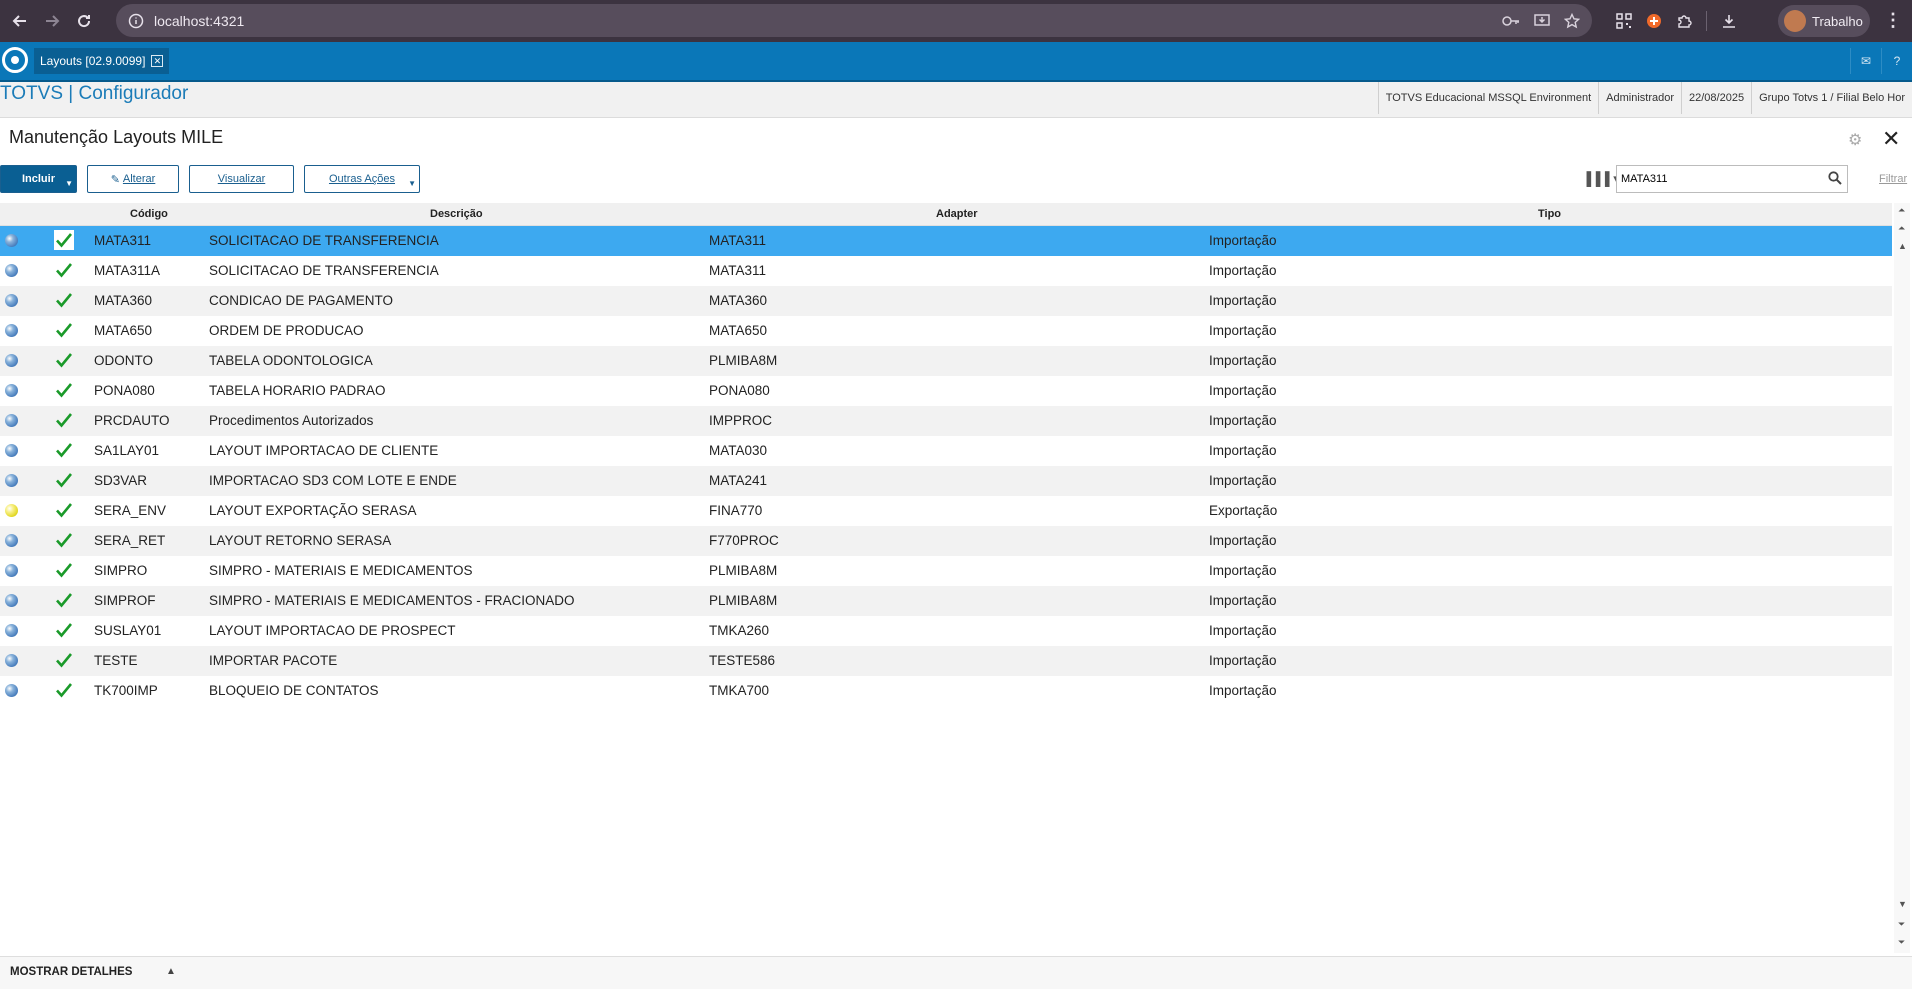 The image size is (1912, 989). What do you see at coordinates (171, 971) in the screenshot?
I see `expand-up-icon: ▲` at bounding box center [171, 971].